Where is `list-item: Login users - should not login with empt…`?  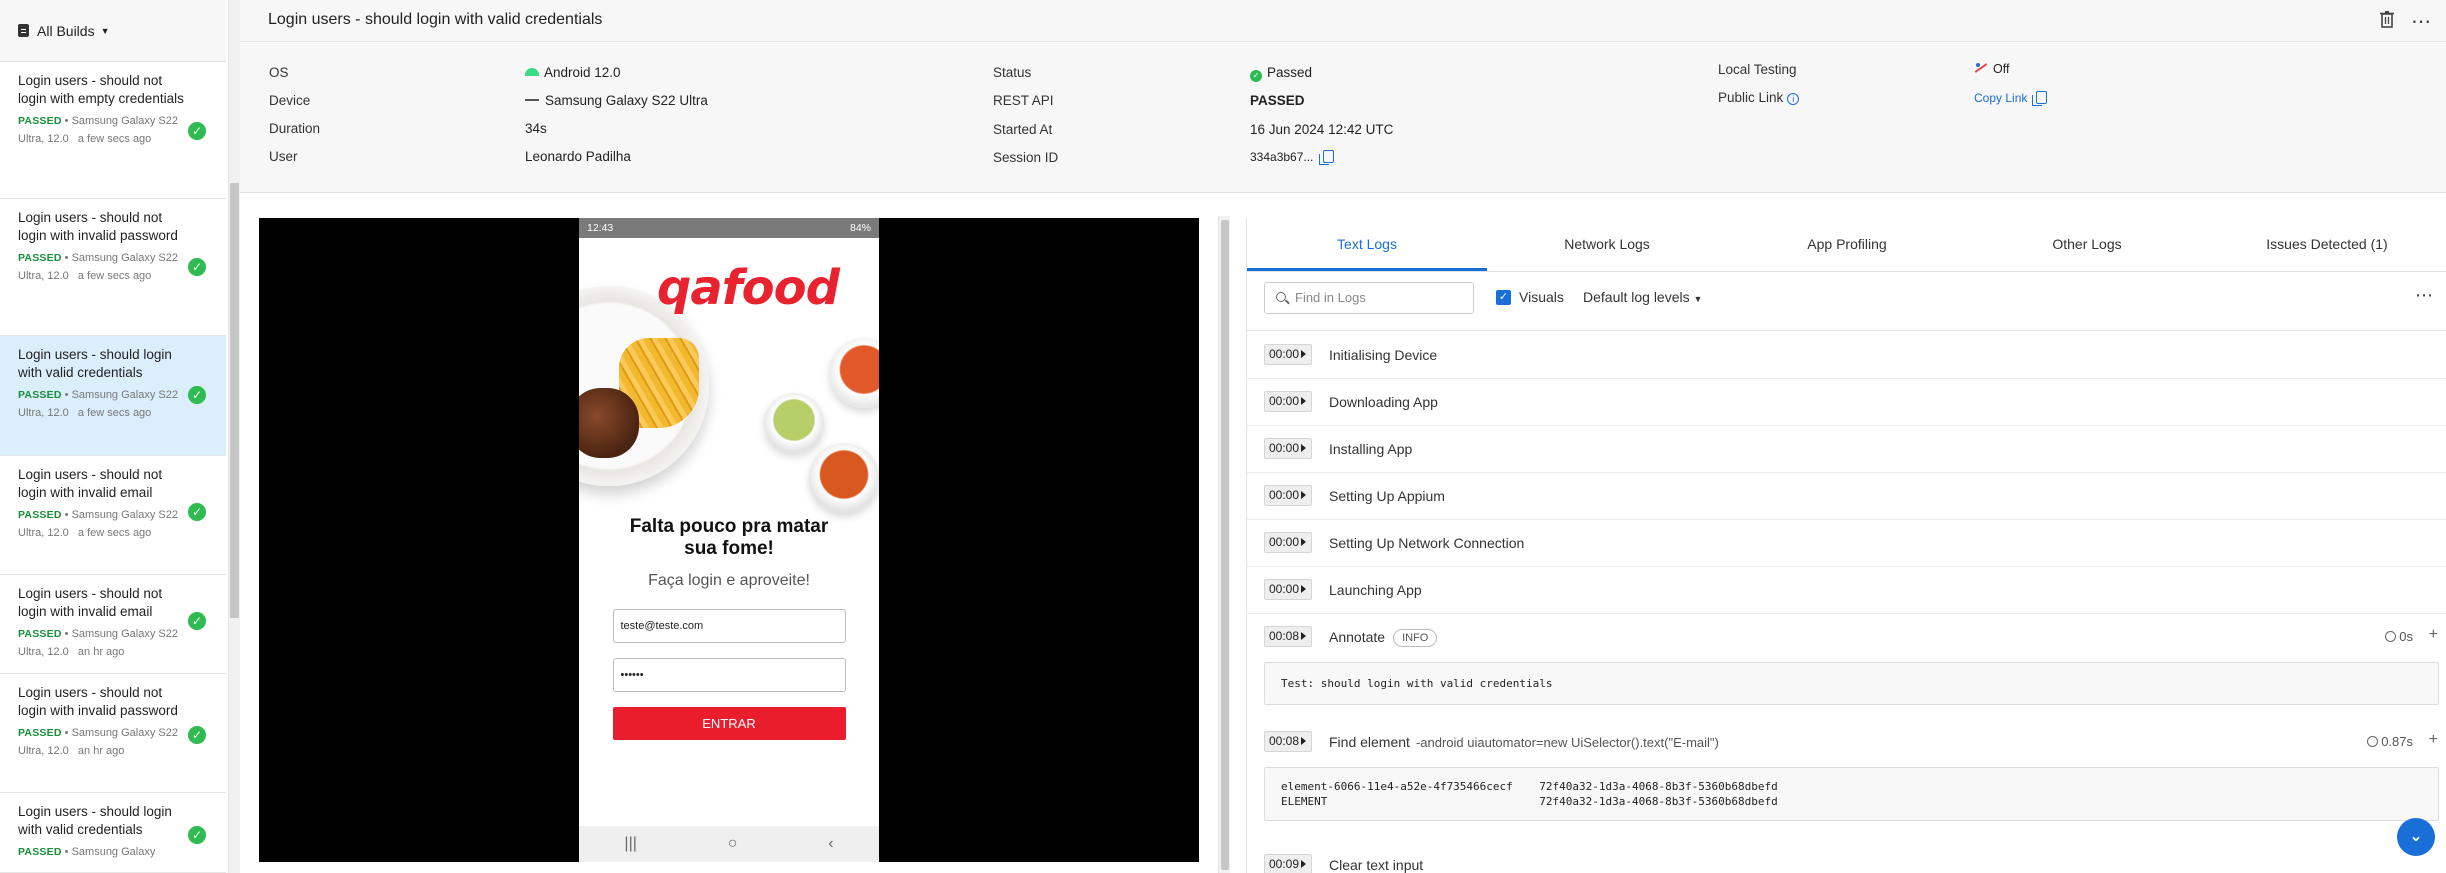
list-item: Login users - should not login with empt… is located at coordinates (113, 130).